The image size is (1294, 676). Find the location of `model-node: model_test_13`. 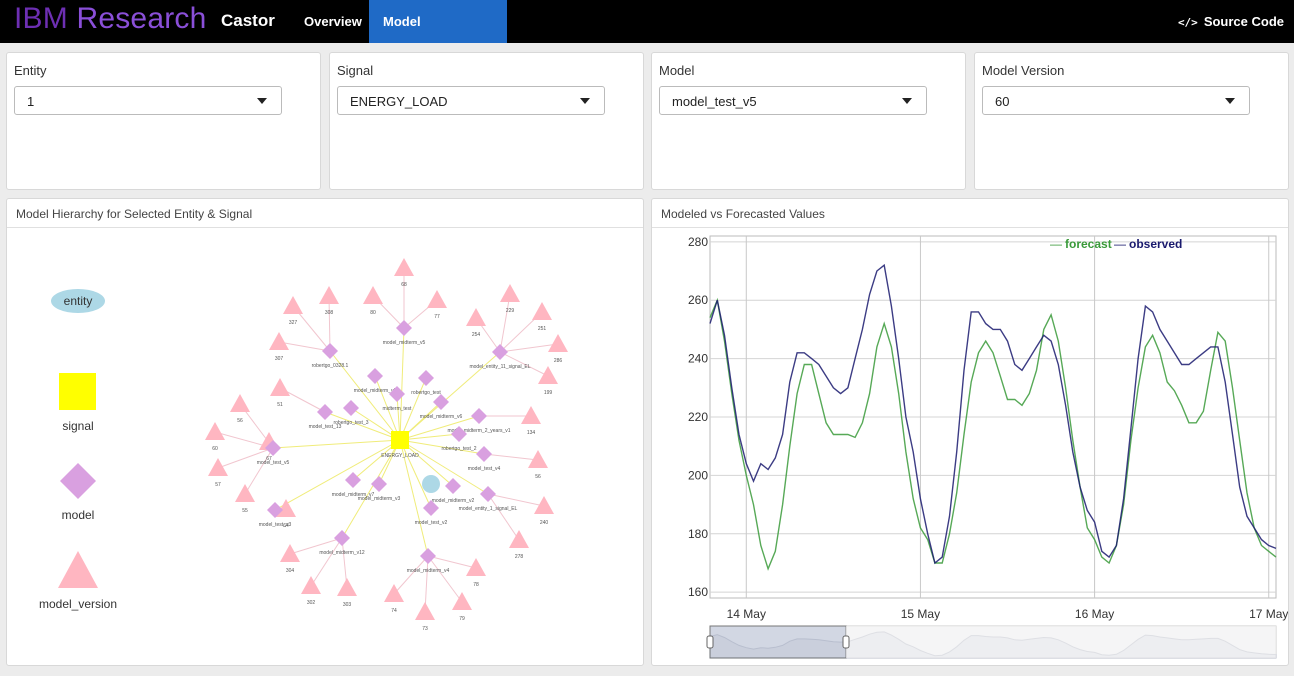

model-node: model_test_13 is located at coordinates (325, 417).